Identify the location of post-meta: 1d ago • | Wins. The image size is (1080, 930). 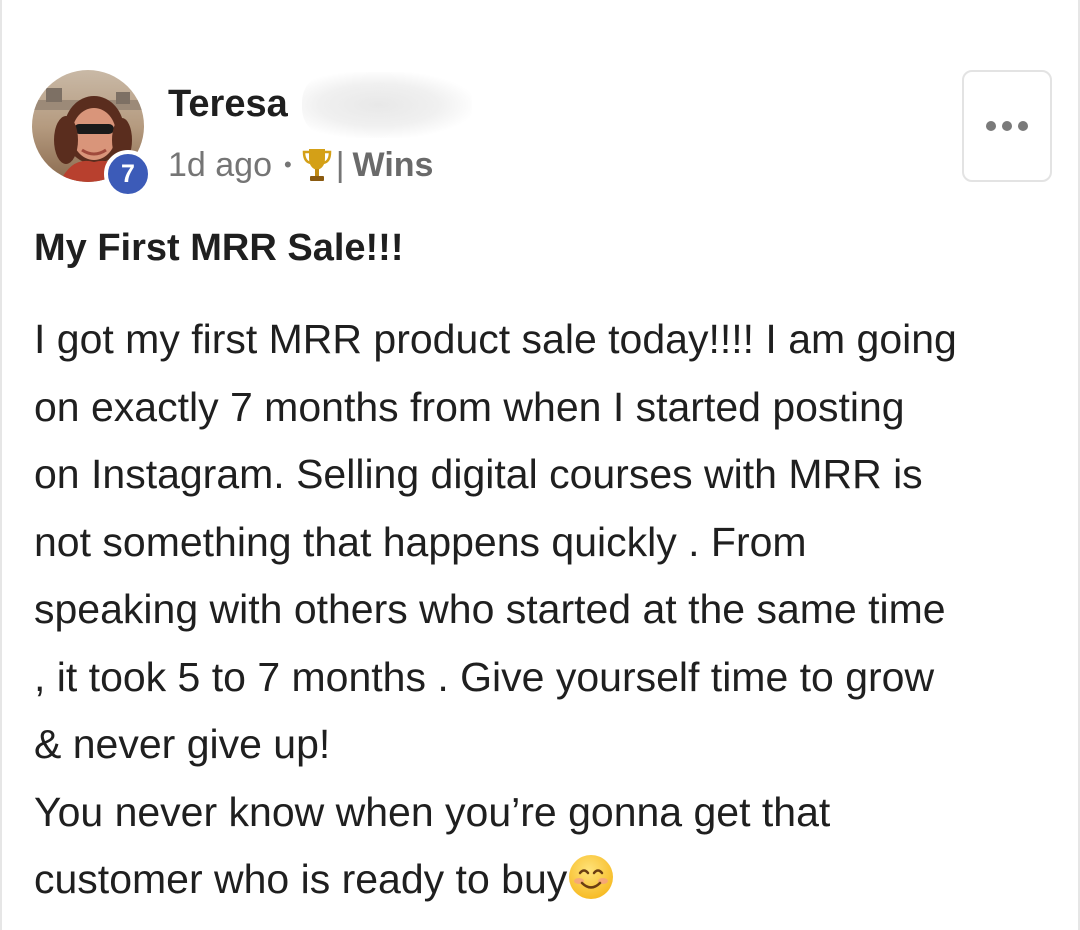
(300, 165).